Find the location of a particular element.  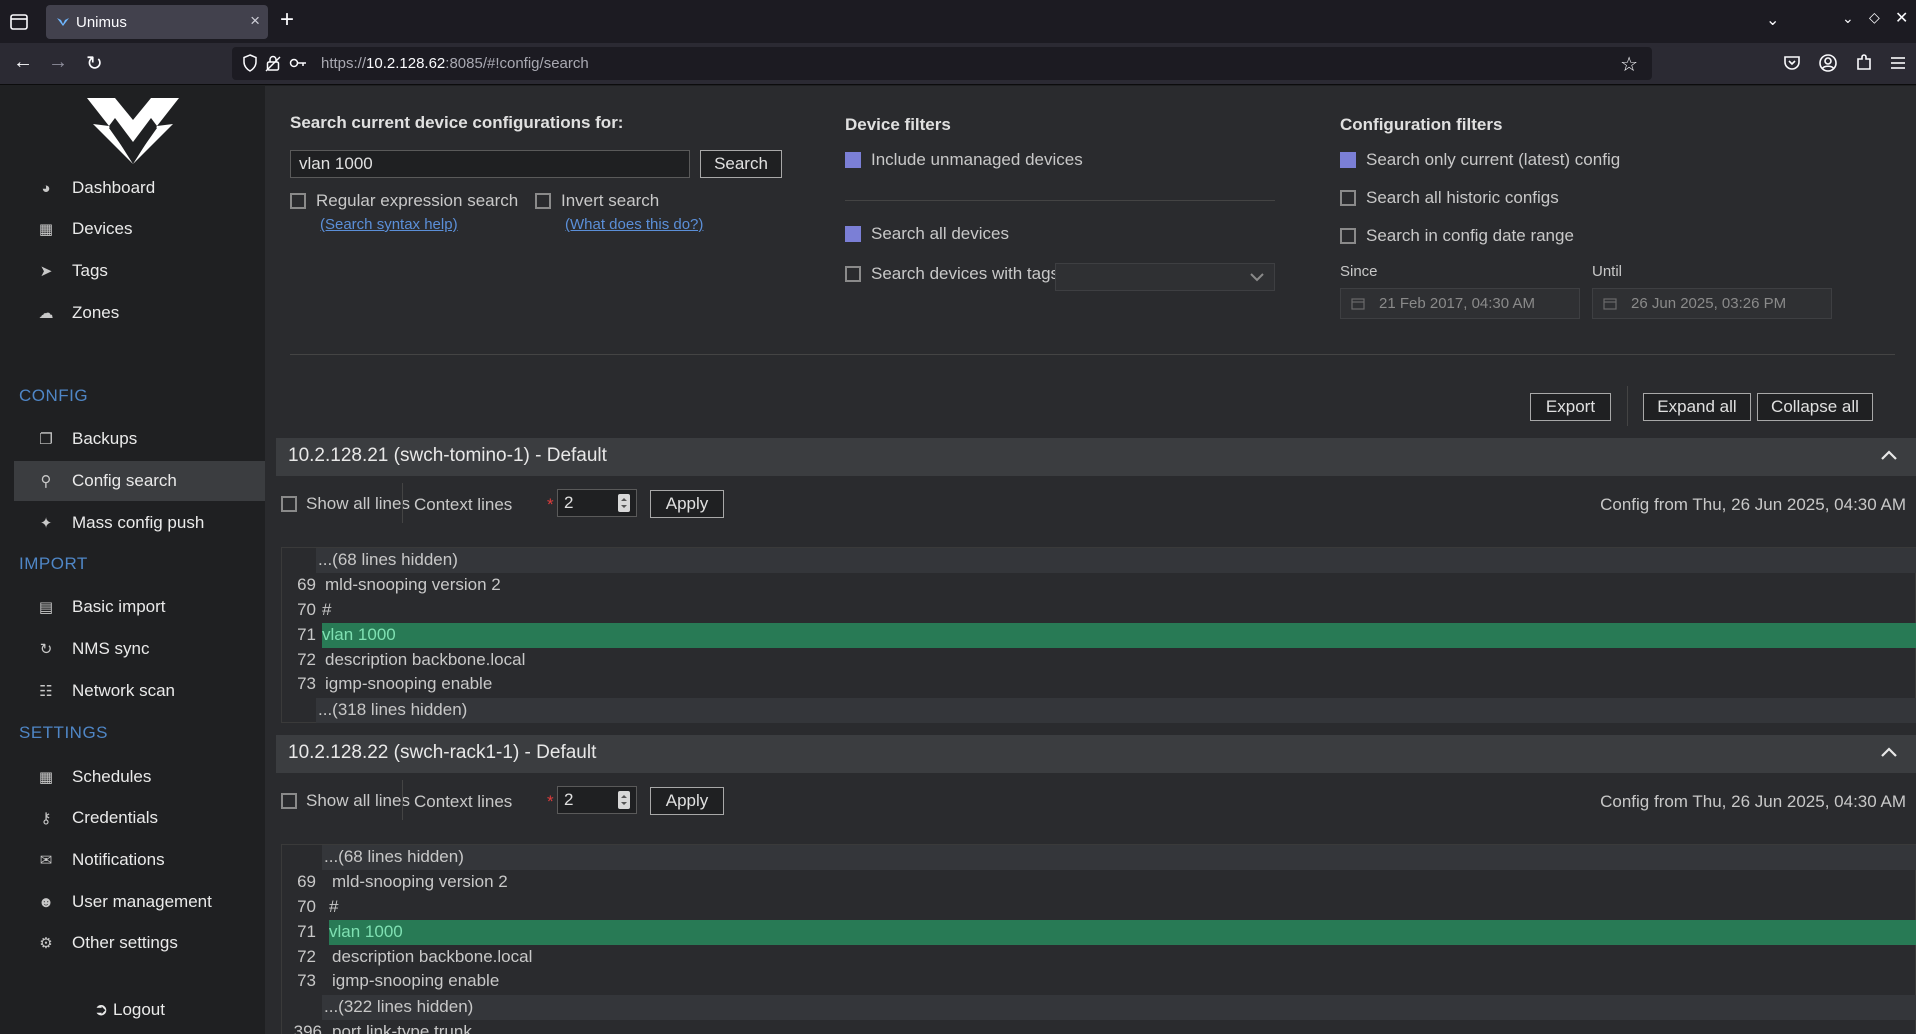

result-title: 10.2.128.21 (swch-tomino-1) - Default is located at coordinates (447, 455).